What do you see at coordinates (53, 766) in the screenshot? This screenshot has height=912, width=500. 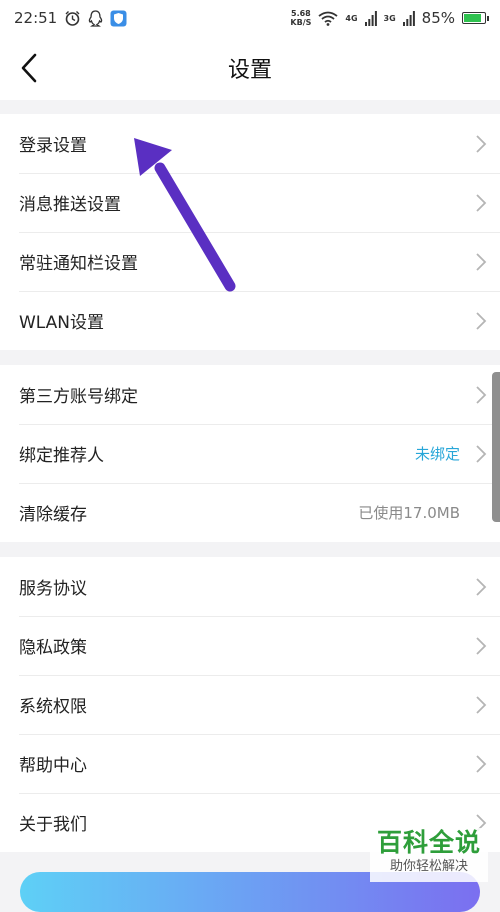 I see `settings-item-label: 帮助中心` at bounding box center [53, 766].